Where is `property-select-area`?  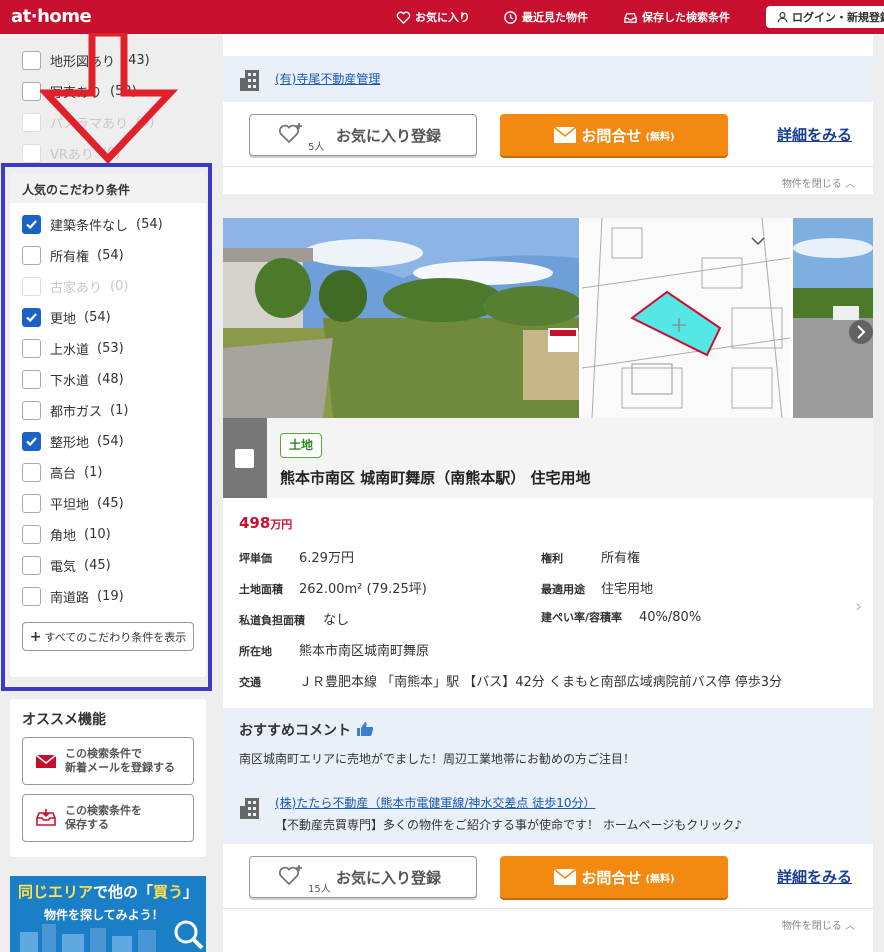
property-select-area is located at coordinates (245, 458).